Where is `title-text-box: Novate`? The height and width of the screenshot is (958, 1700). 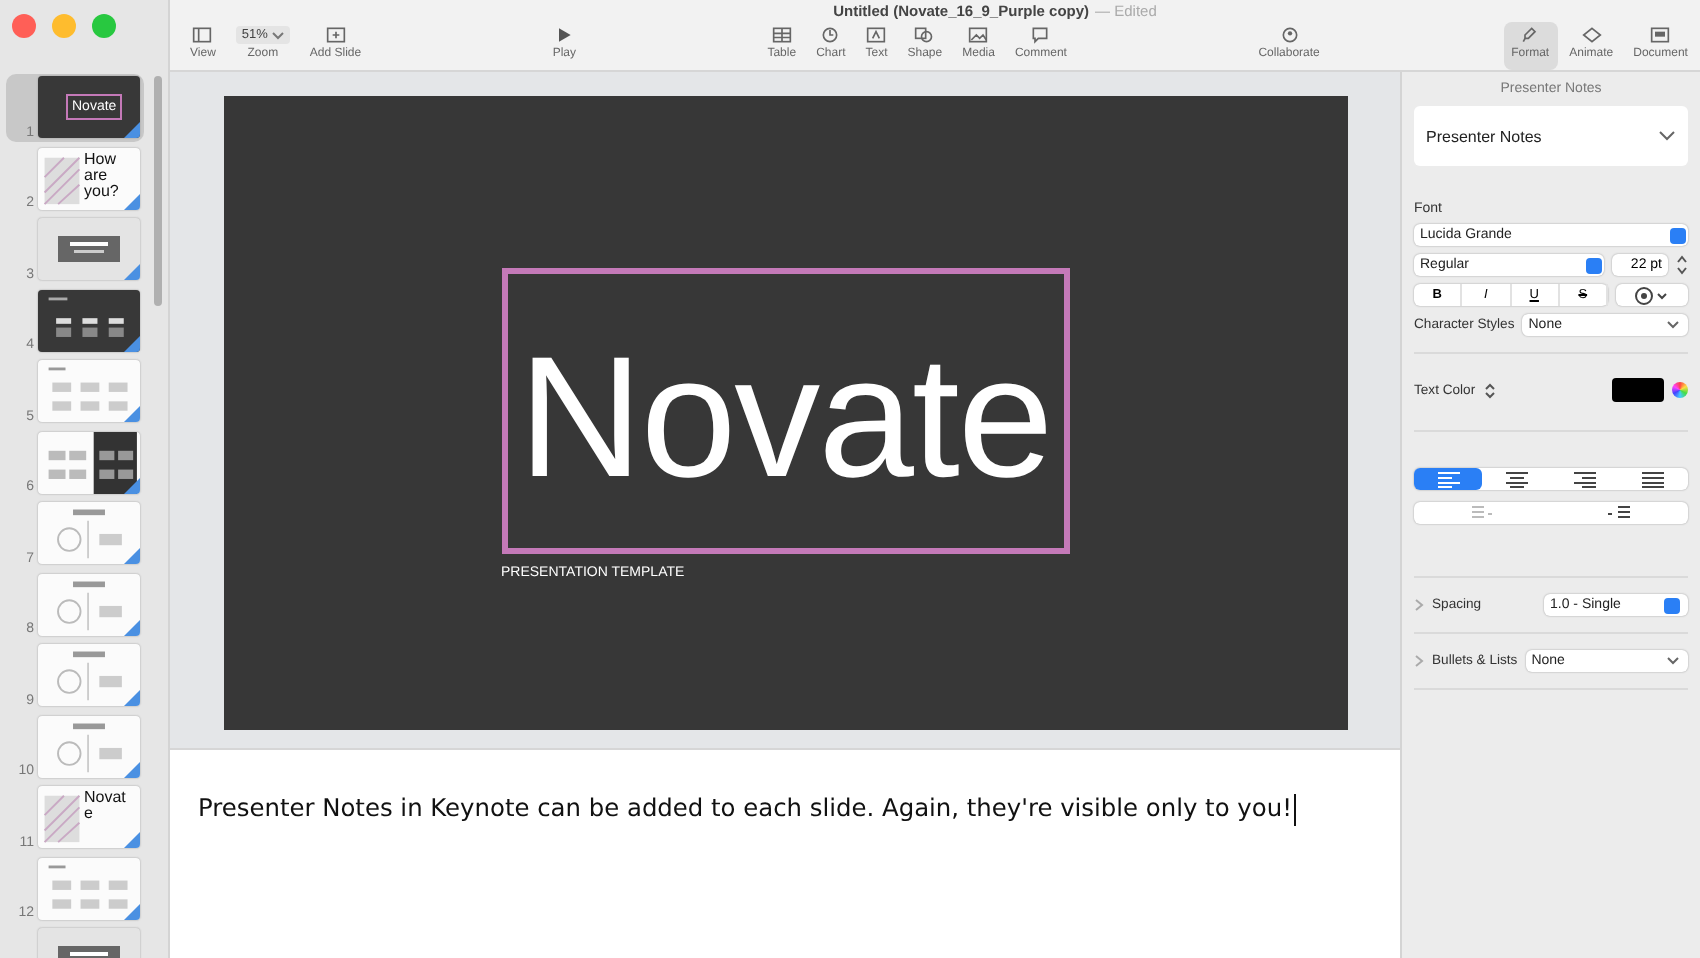
title-text-box: Novate is located at coordinates (785, 411).